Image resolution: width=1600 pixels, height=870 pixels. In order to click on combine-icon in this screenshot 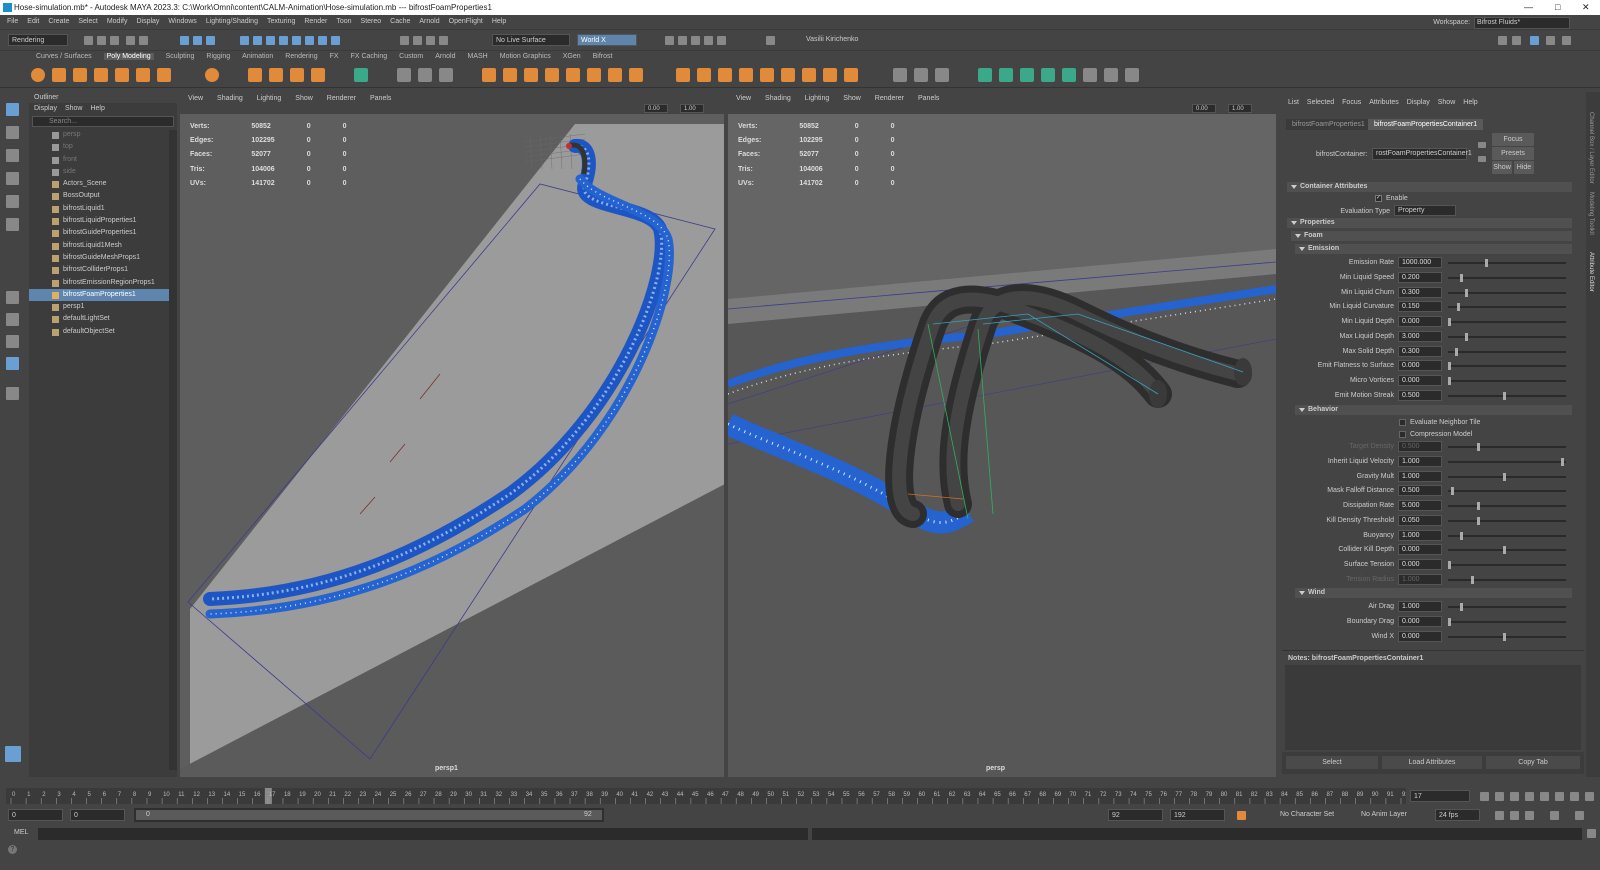, I will do `click(404, 75)`.